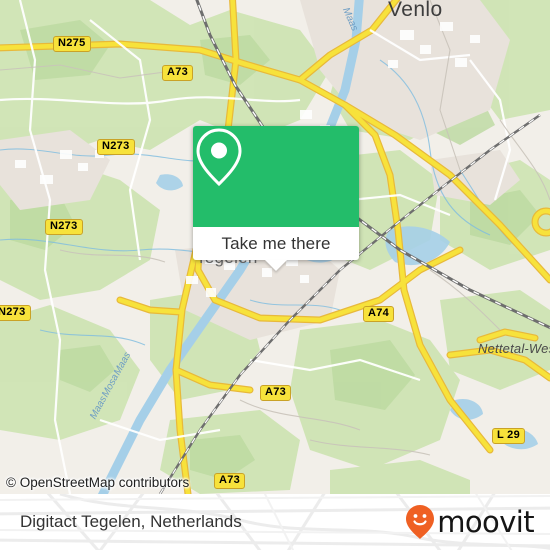 This screenshot has height=550, width=550. I want to click on popup-tail, so click(276, 265).